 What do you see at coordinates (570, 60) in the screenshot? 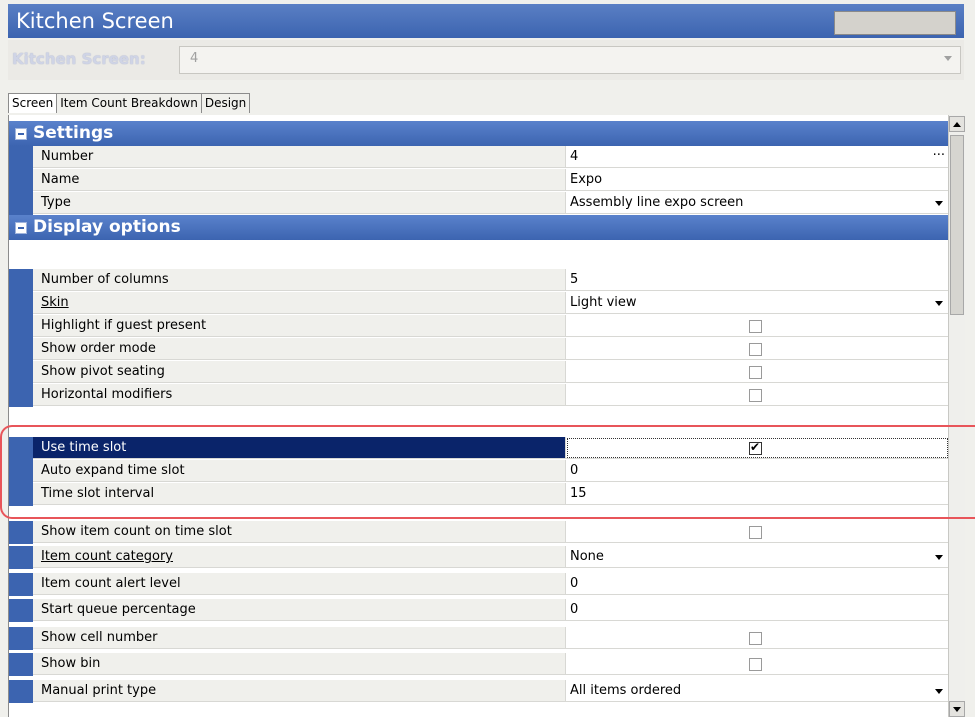
I see `record-selector-dropdown: 4` at bounding box center [570, 60].